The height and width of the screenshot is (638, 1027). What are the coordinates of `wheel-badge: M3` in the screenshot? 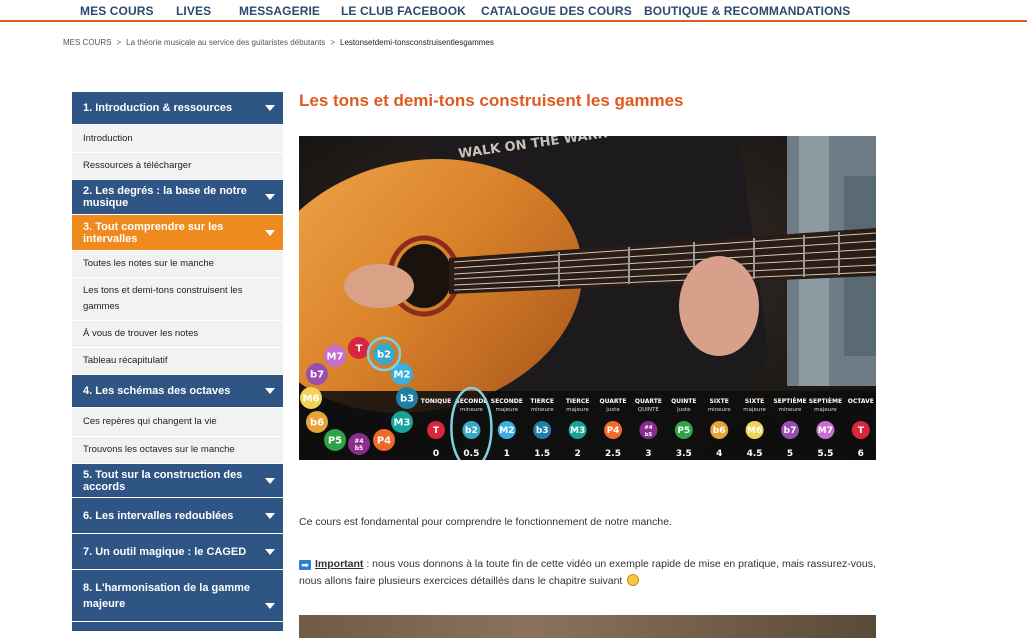 It's located at (402, 422).